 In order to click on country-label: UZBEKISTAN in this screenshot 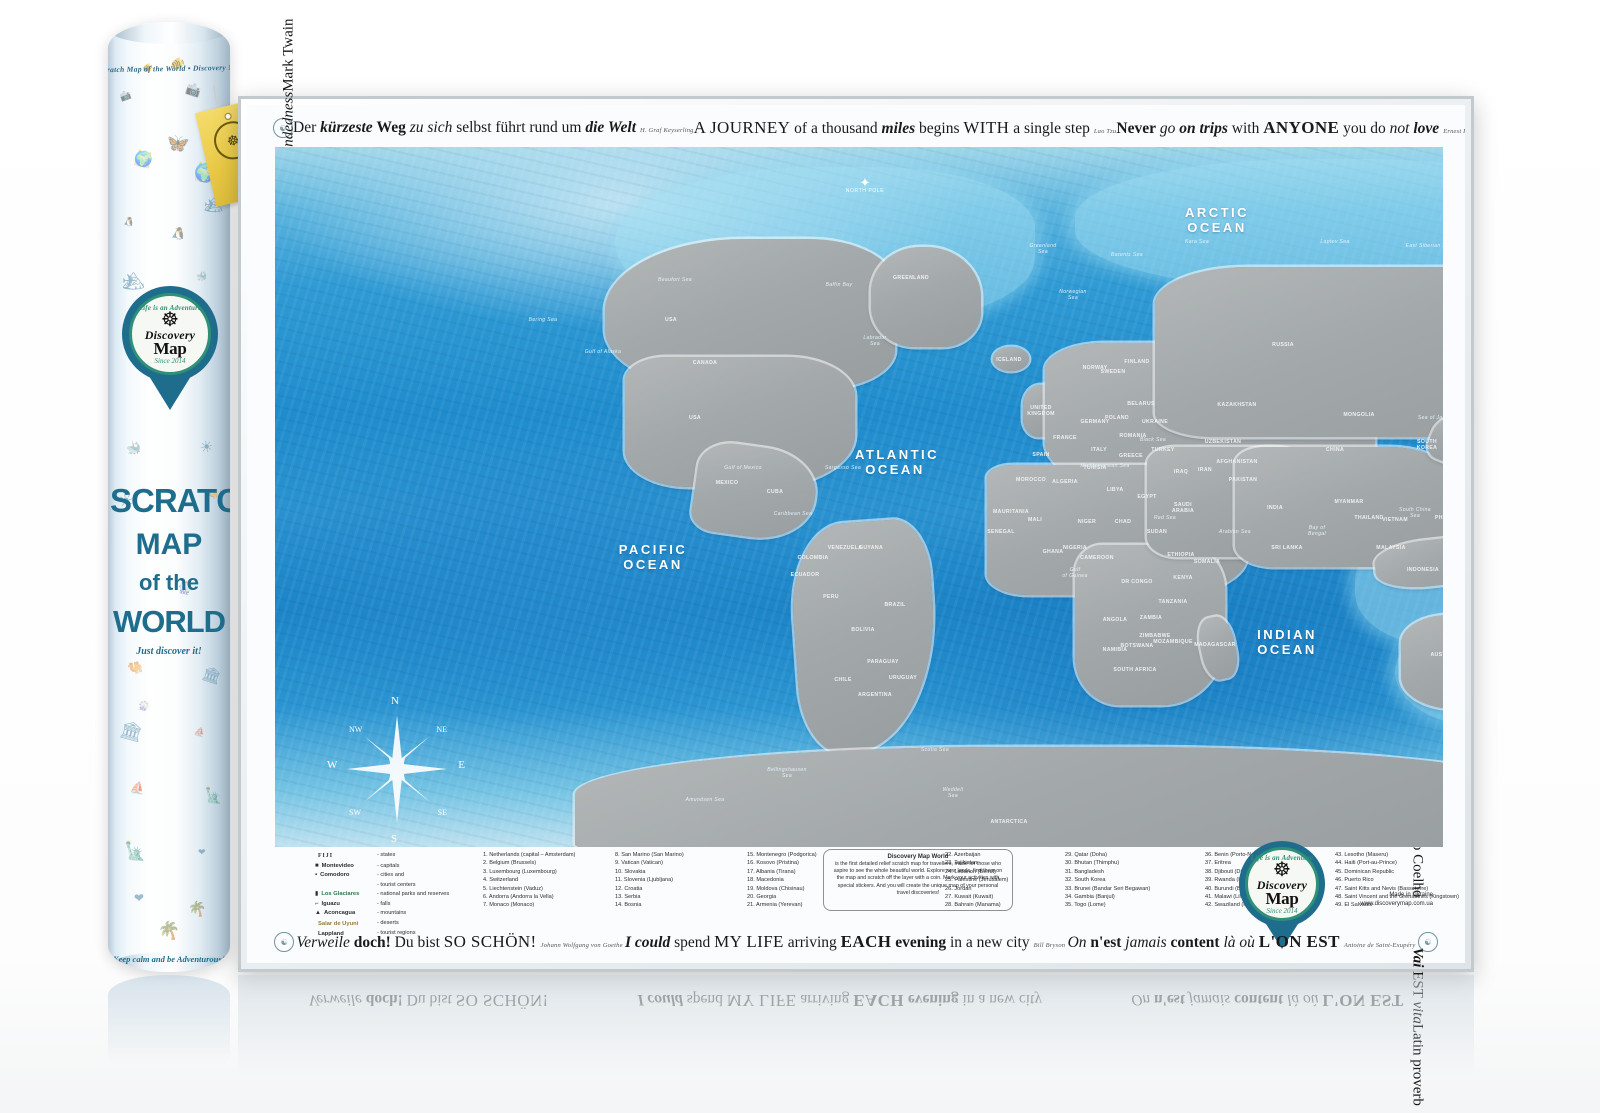, I will do `click(1223, 442)`.